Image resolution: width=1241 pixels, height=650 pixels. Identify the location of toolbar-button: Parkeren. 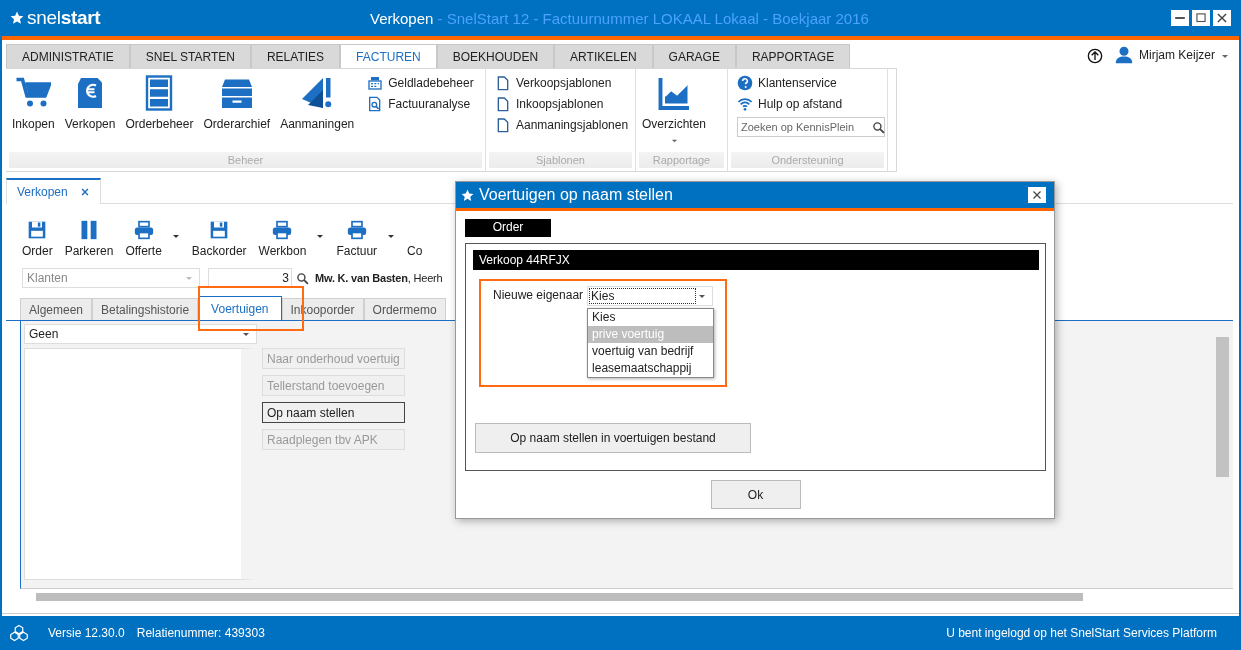
(89, 239).